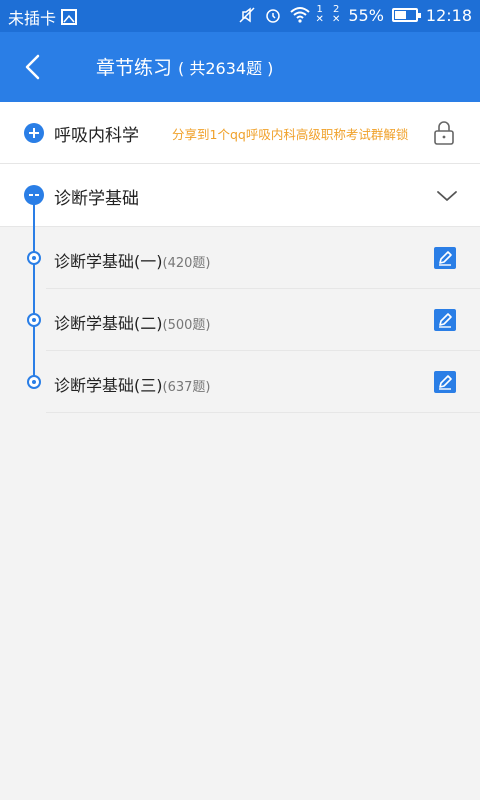  I want to click on subject-row: 呼吸内科学 分享到1个qq呼吸内科高级职称考试群解锁, so click(240, 133).